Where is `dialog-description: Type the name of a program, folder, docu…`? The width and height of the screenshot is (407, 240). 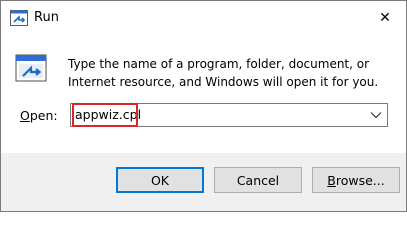 dialog-description: Type the name of a program, folder, docu… is located at coordinates (223, 73).